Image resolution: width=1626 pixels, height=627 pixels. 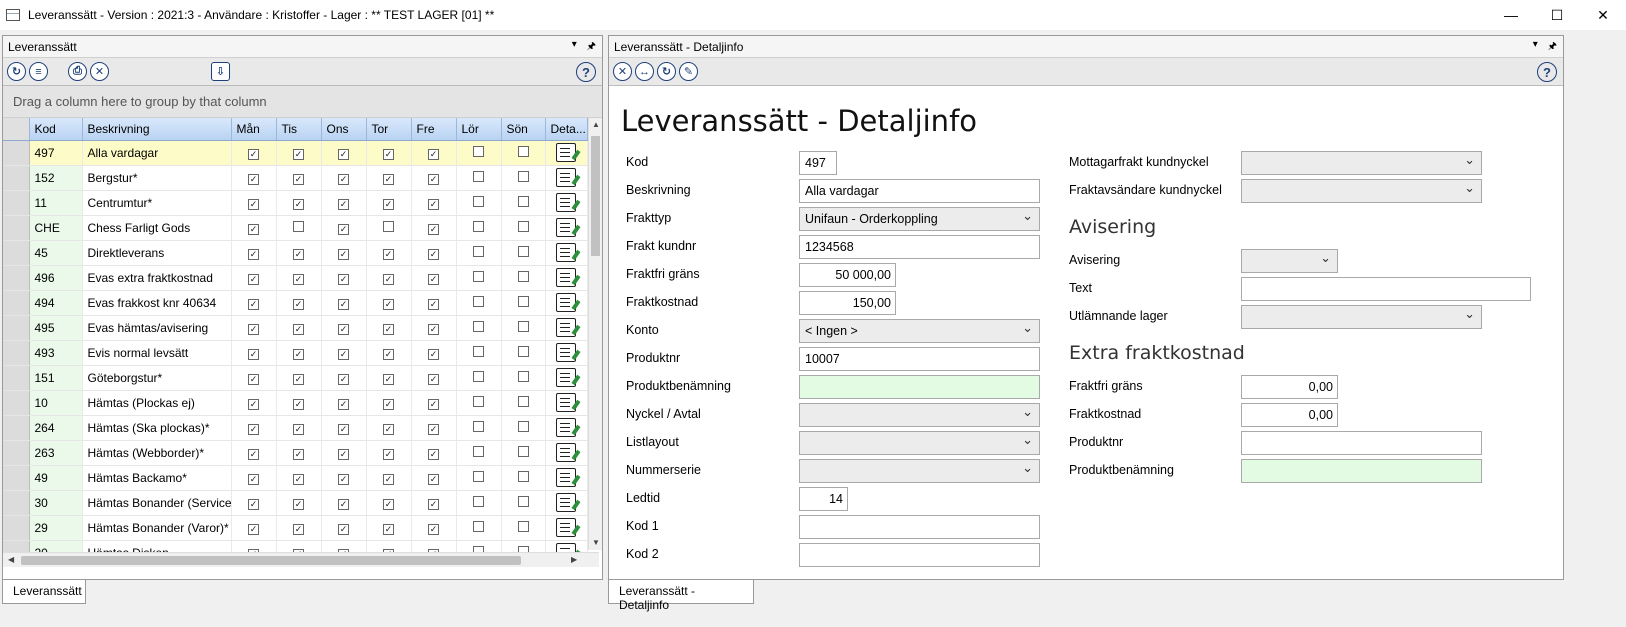 I want to click on horizontal-scrollbar: ◀ ▶, so click(x=301, y=559).